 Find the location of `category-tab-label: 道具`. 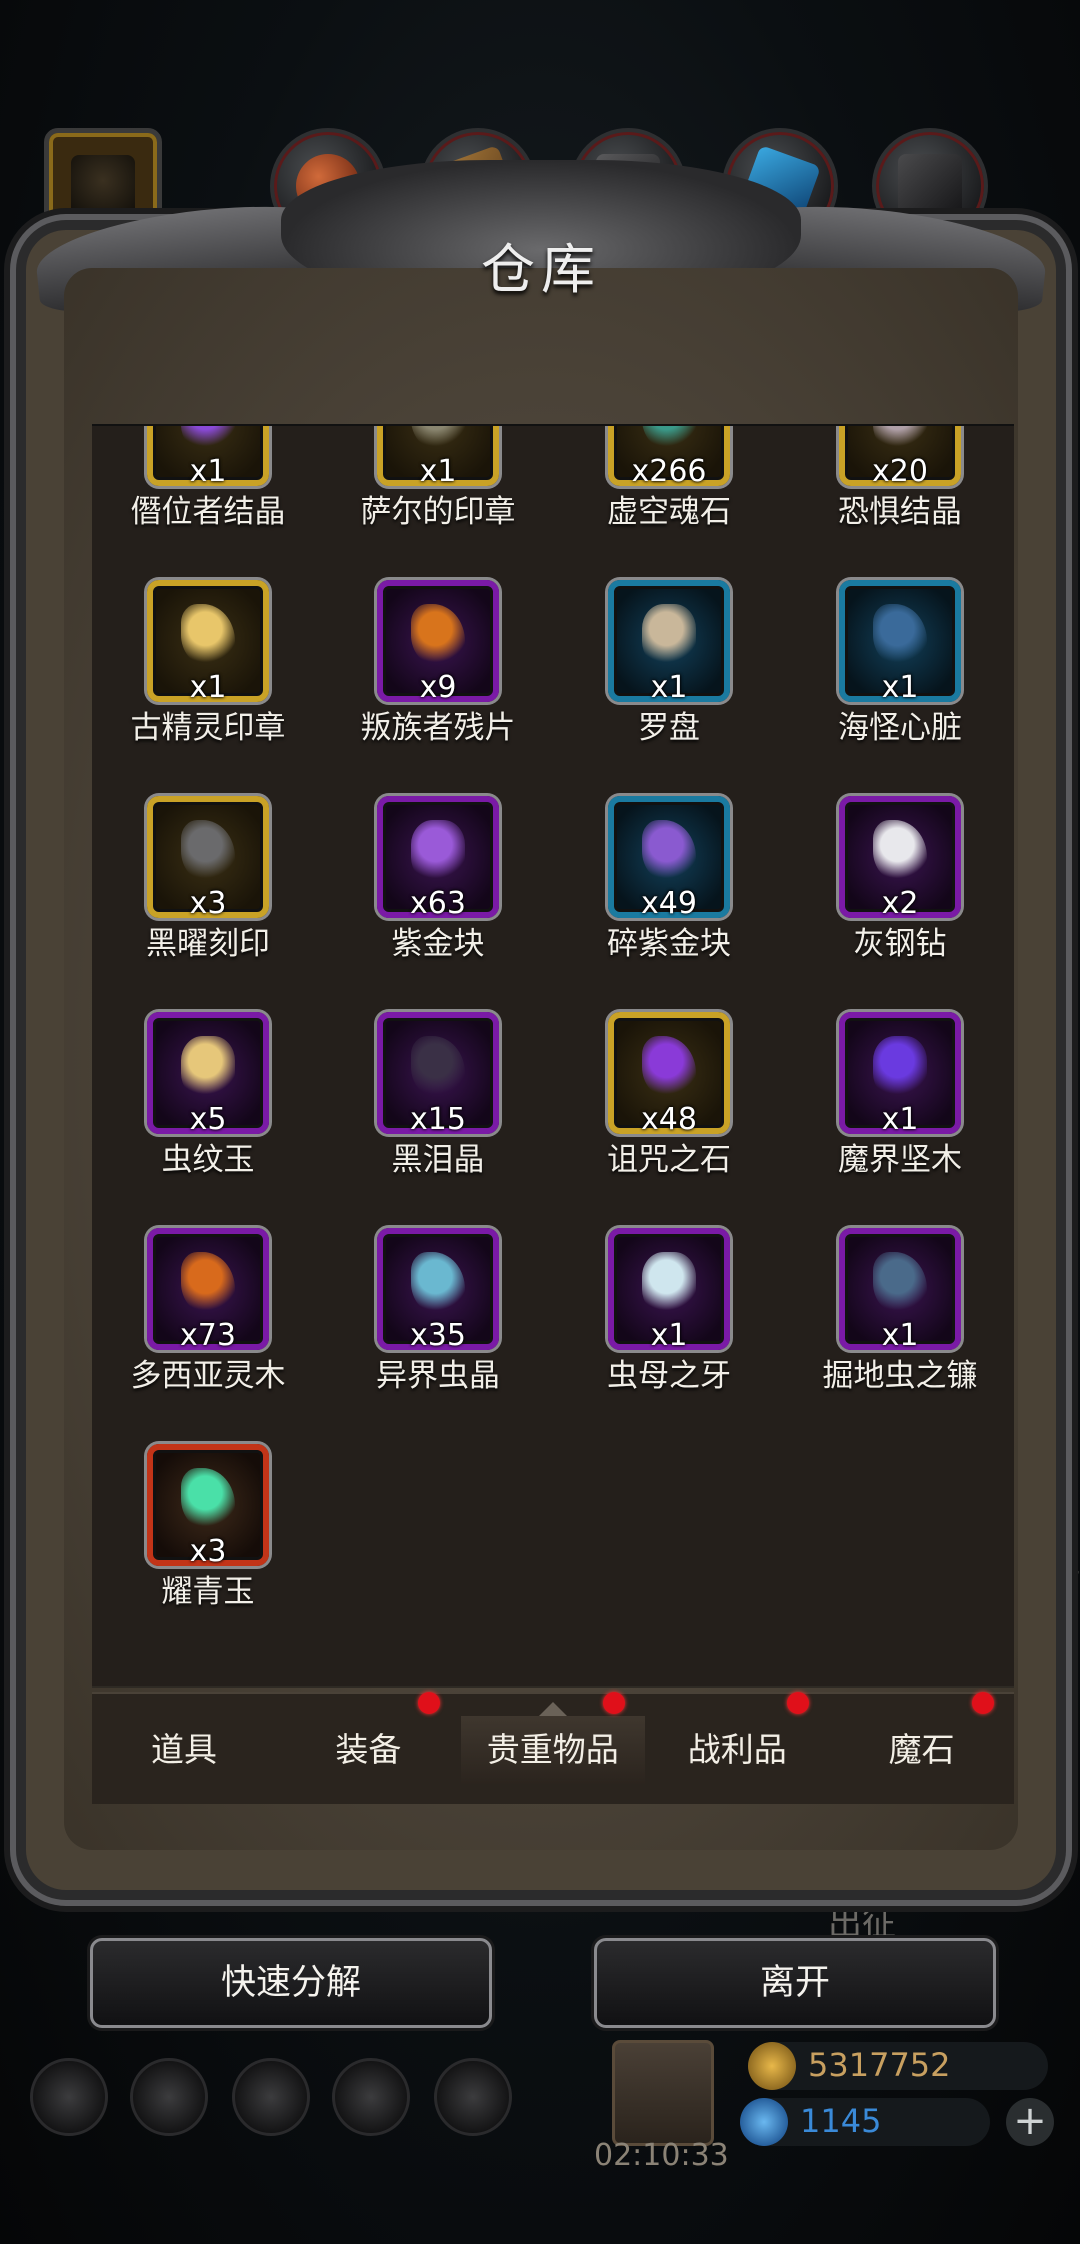

category-tab-label: 道具 is located at coordinates (184, 1749).